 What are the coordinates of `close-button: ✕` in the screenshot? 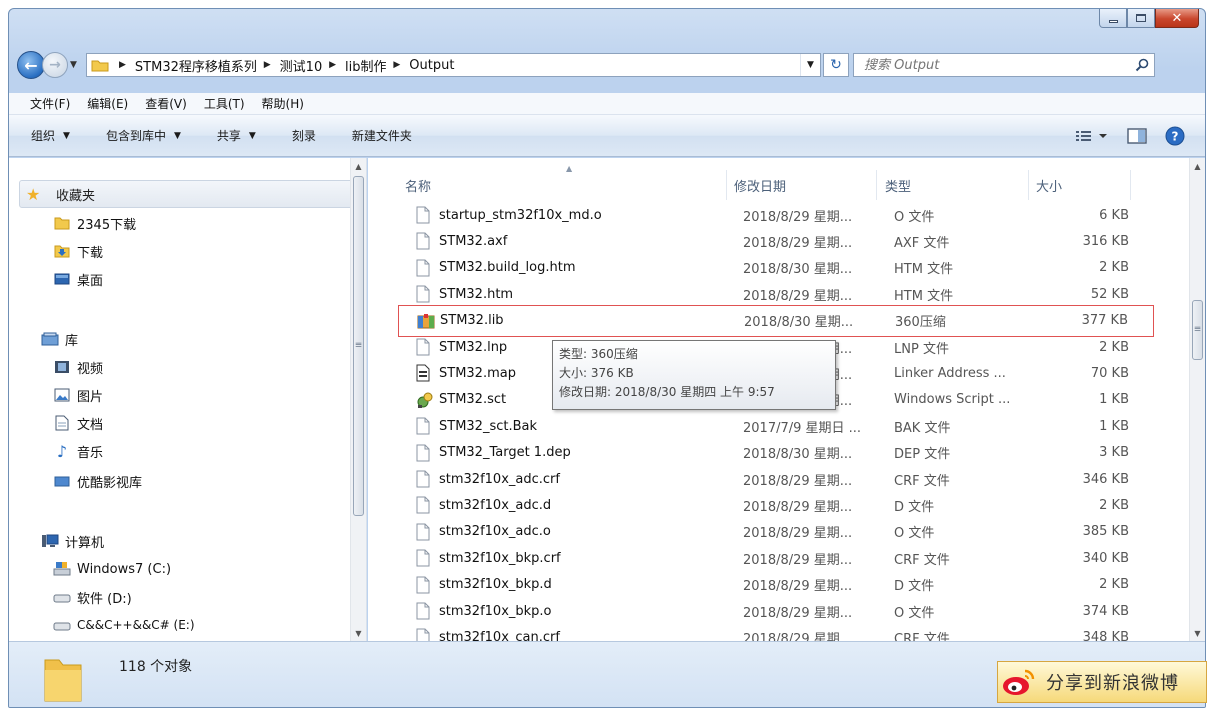 It's located at (1177, 18).